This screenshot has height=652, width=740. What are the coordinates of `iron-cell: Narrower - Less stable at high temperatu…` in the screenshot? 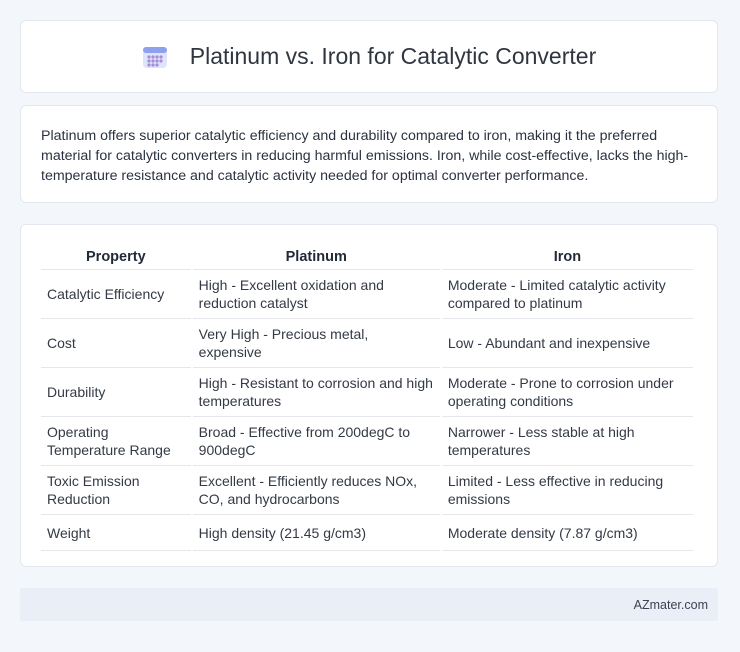 It's located at (567, 441).